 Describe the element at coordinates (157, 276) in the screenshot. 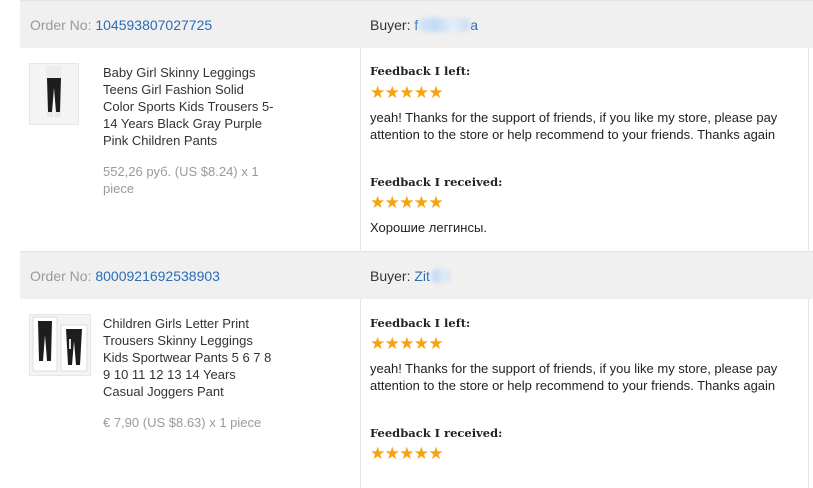

I see `order-no-link: 8000921692538903` at that location.